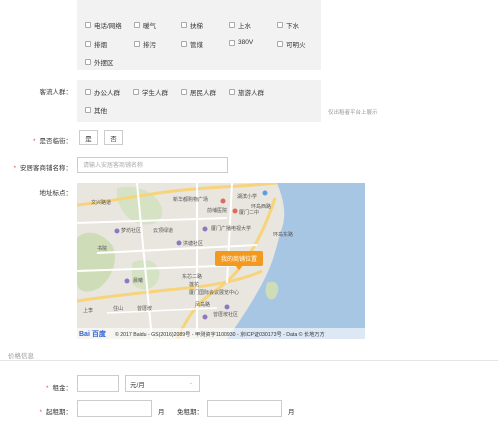  Describe the element at coordinates (62, 388) in the screenshot. I see `rent-label-text: 租金：` at that location.